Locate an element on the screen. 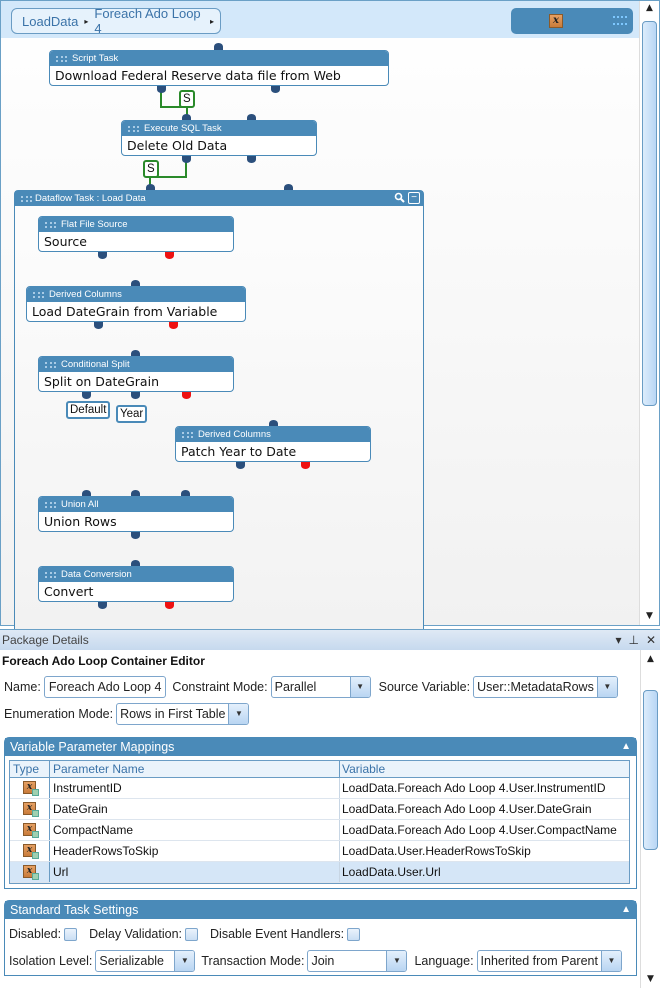 This screenshot has width=660, height=989. node-header: Derived Columns is located at coordinates (273, 434).